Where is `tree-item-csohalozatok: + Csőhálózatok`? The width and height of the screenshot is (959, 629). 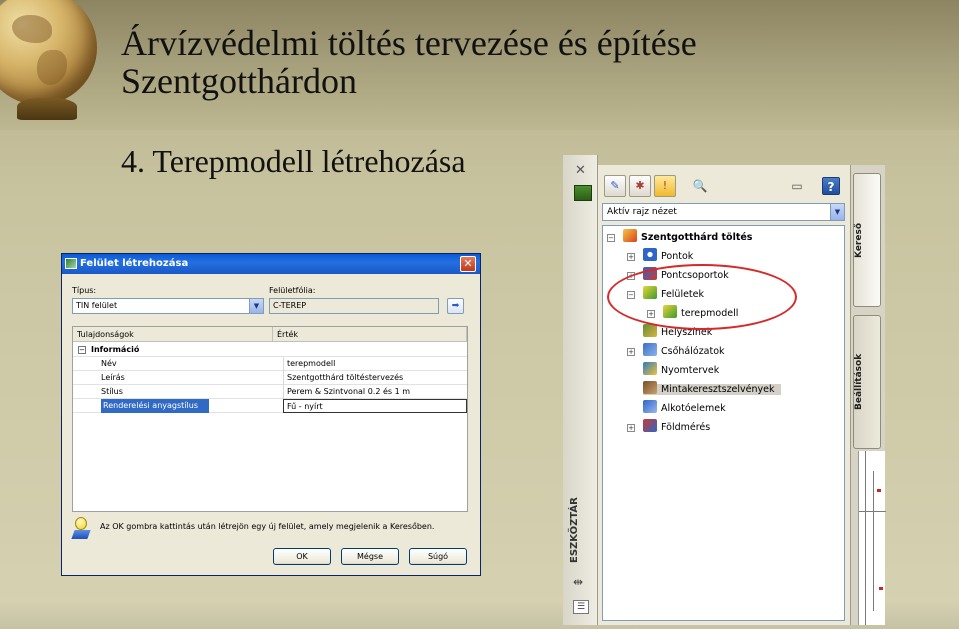
tree-item-csohalozatok: + Csőhálózatok is located at coordinates (676, 352).